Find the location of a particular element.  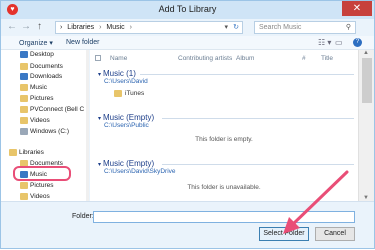

folder-label: Folder: is located at coordinates (83, 216).